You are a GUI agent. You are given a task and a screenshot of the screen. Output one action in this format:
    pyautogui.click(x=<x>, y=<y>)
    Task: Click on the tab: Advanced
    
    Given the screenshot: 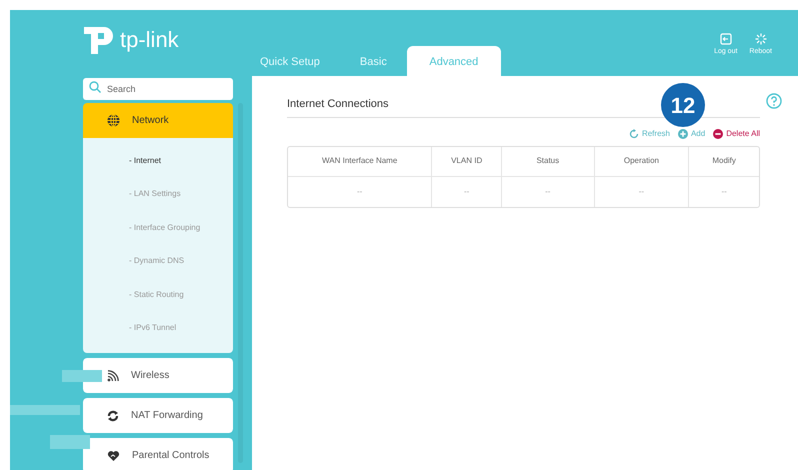 What is the action you would take?
    pyautogui.click(x=453, y=61)
    